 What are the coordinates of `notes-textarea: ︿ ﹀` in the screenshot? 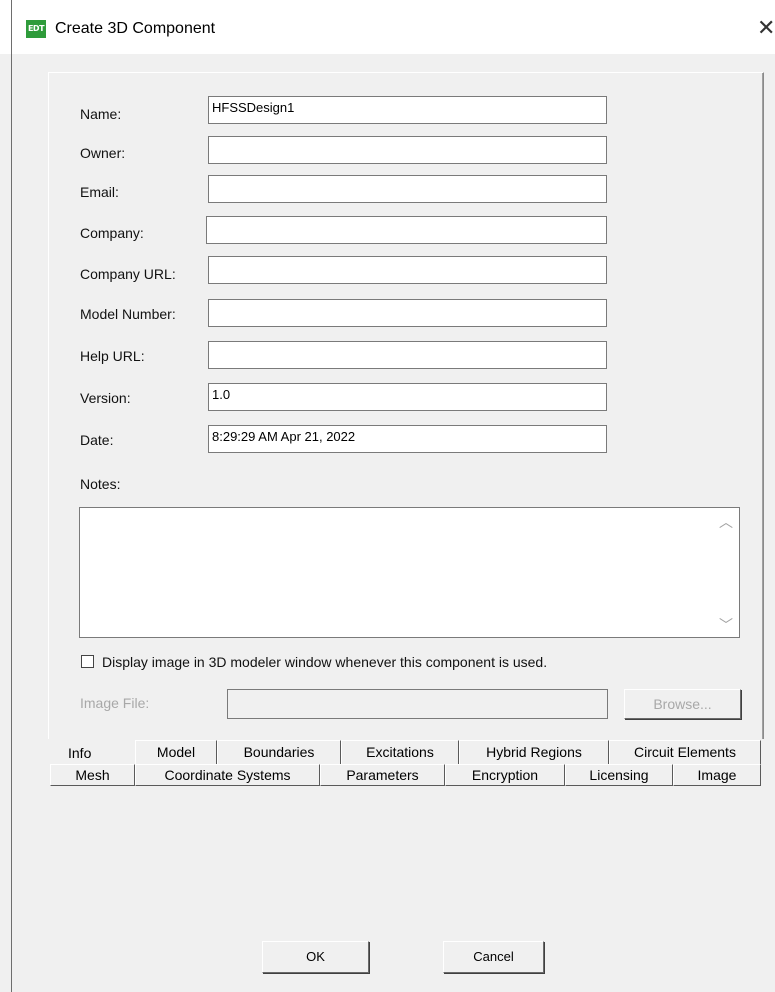 It's located at (409, 572).